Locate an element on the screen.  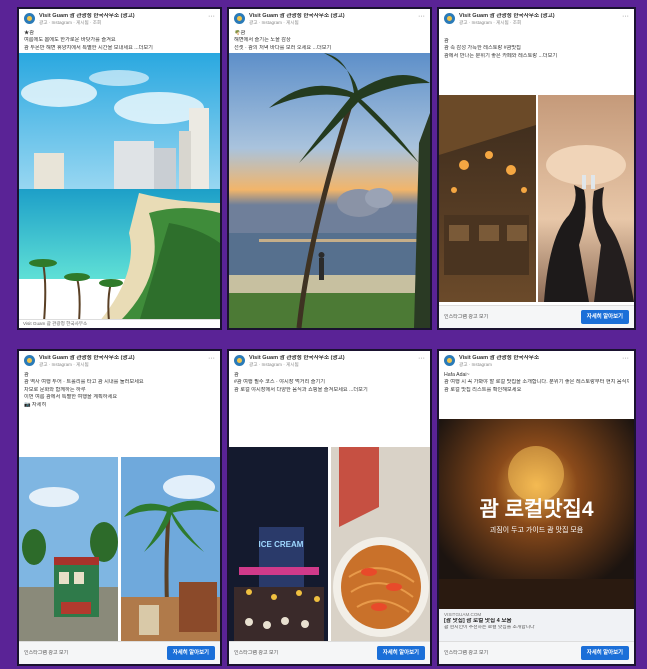
post-line: 괌 로컬 야시장에서 다양한 음식과 쇼핑을 즐겨보세요 ...더보기 is located at coordinates (301, 389).